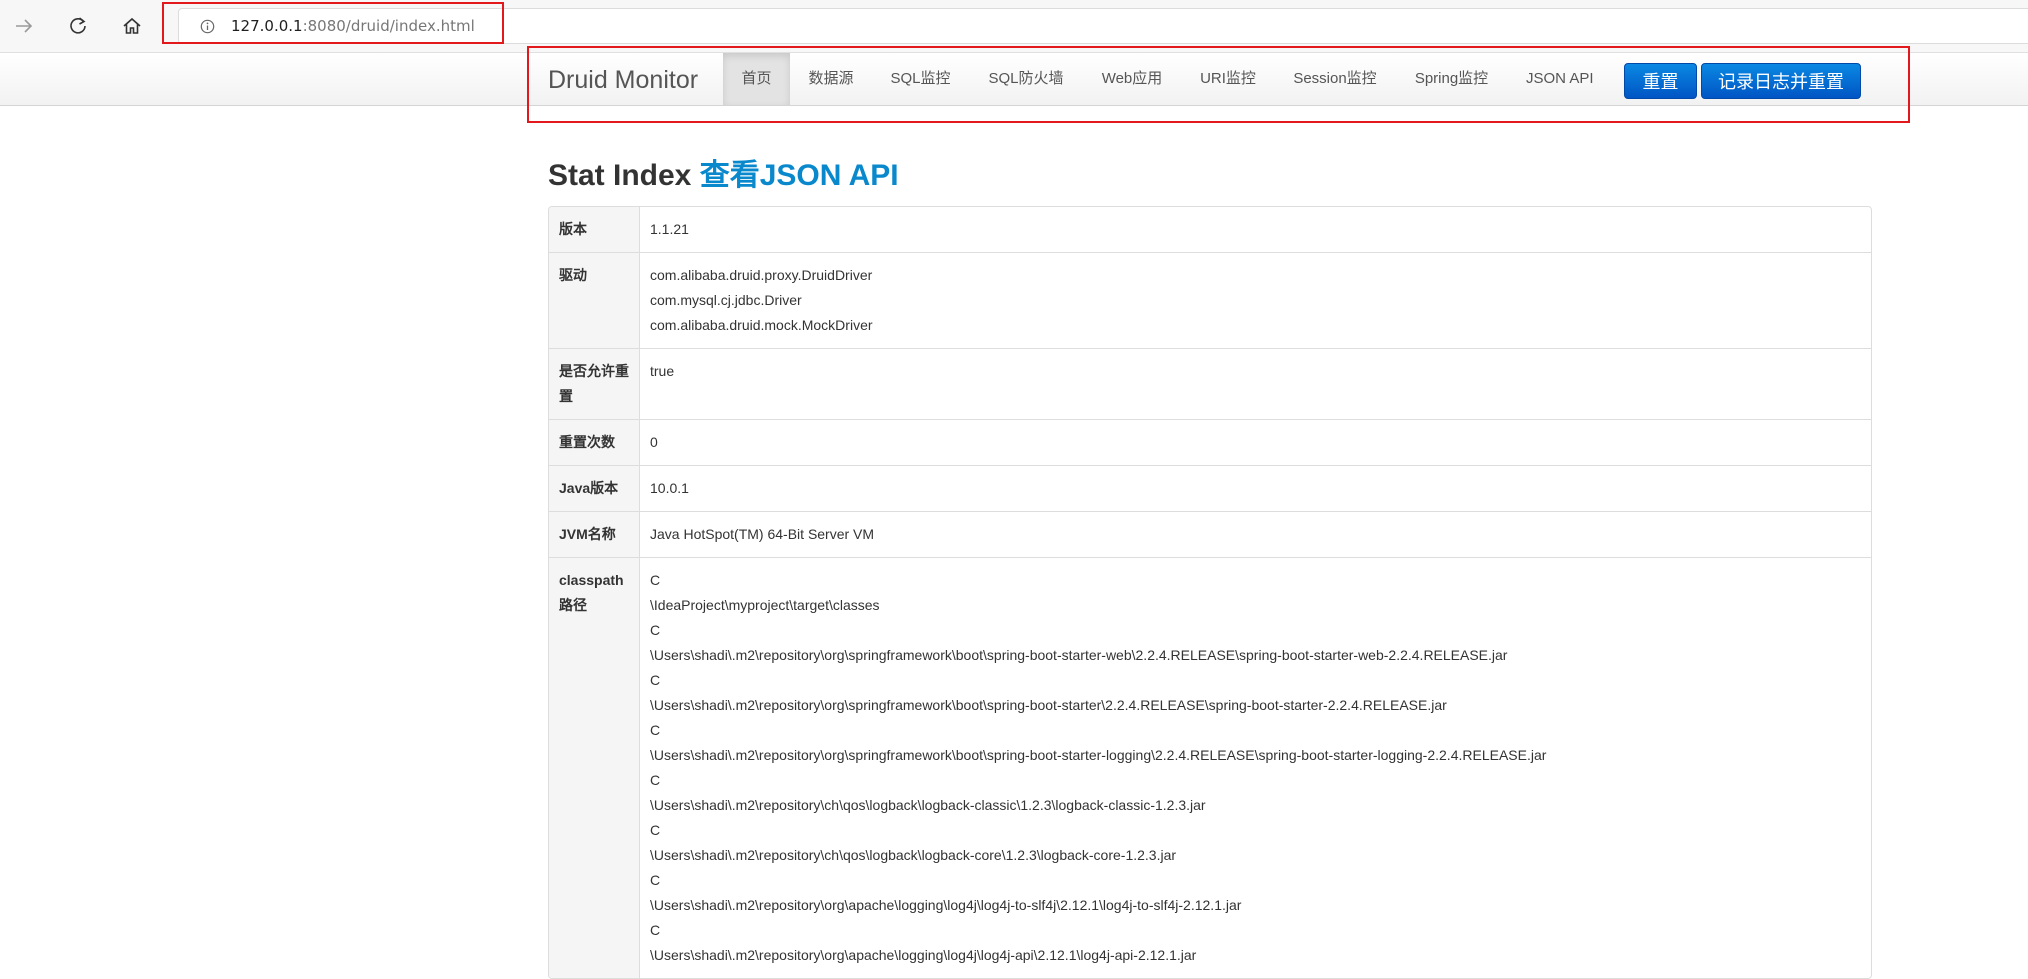 The height and width of the screenshot is (979, 2028). Describe the element at coordinates (594, 300) in the screenshot. I see `drivers-label: 驱动` at that location.